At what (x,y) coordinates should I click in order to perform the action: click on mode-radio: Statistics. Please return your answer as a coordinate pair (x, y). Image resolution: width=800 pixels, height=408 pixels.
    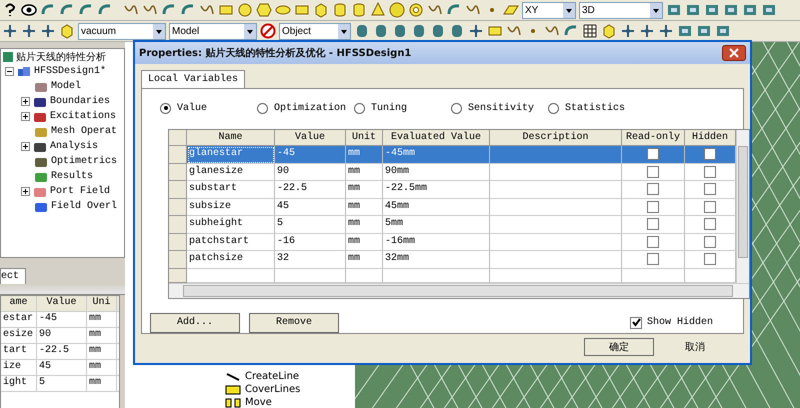
    Looking at the image, I should click on (596, 108).